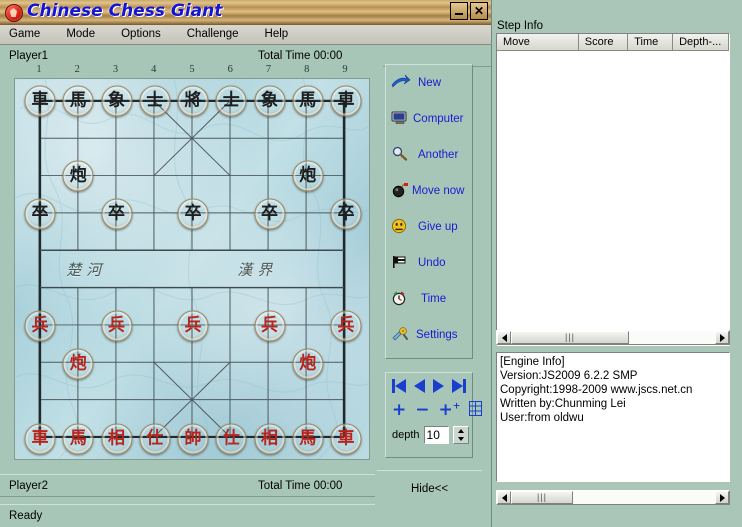  Describe the element at coordinates (86, 270) in the screenshot. I see `river-text-left: 楚河` at that location.